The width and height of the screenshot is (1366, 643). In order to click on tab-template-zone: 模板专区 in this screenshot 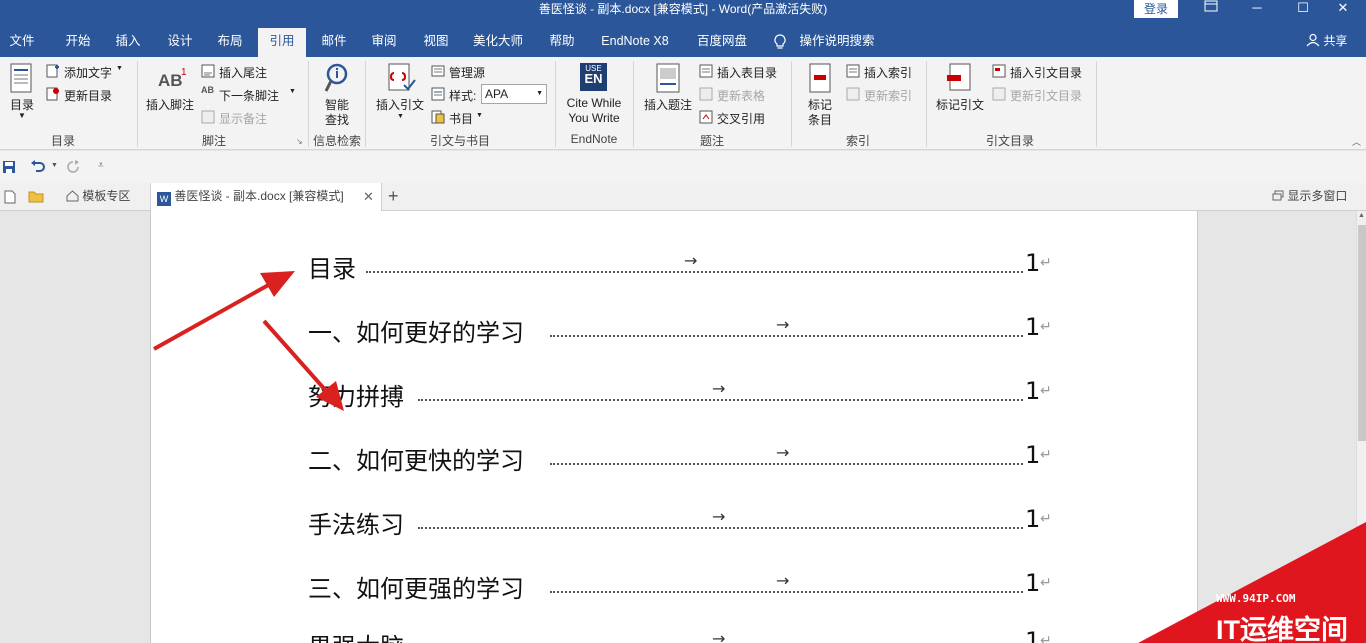, I will do `click(105, 197)`.